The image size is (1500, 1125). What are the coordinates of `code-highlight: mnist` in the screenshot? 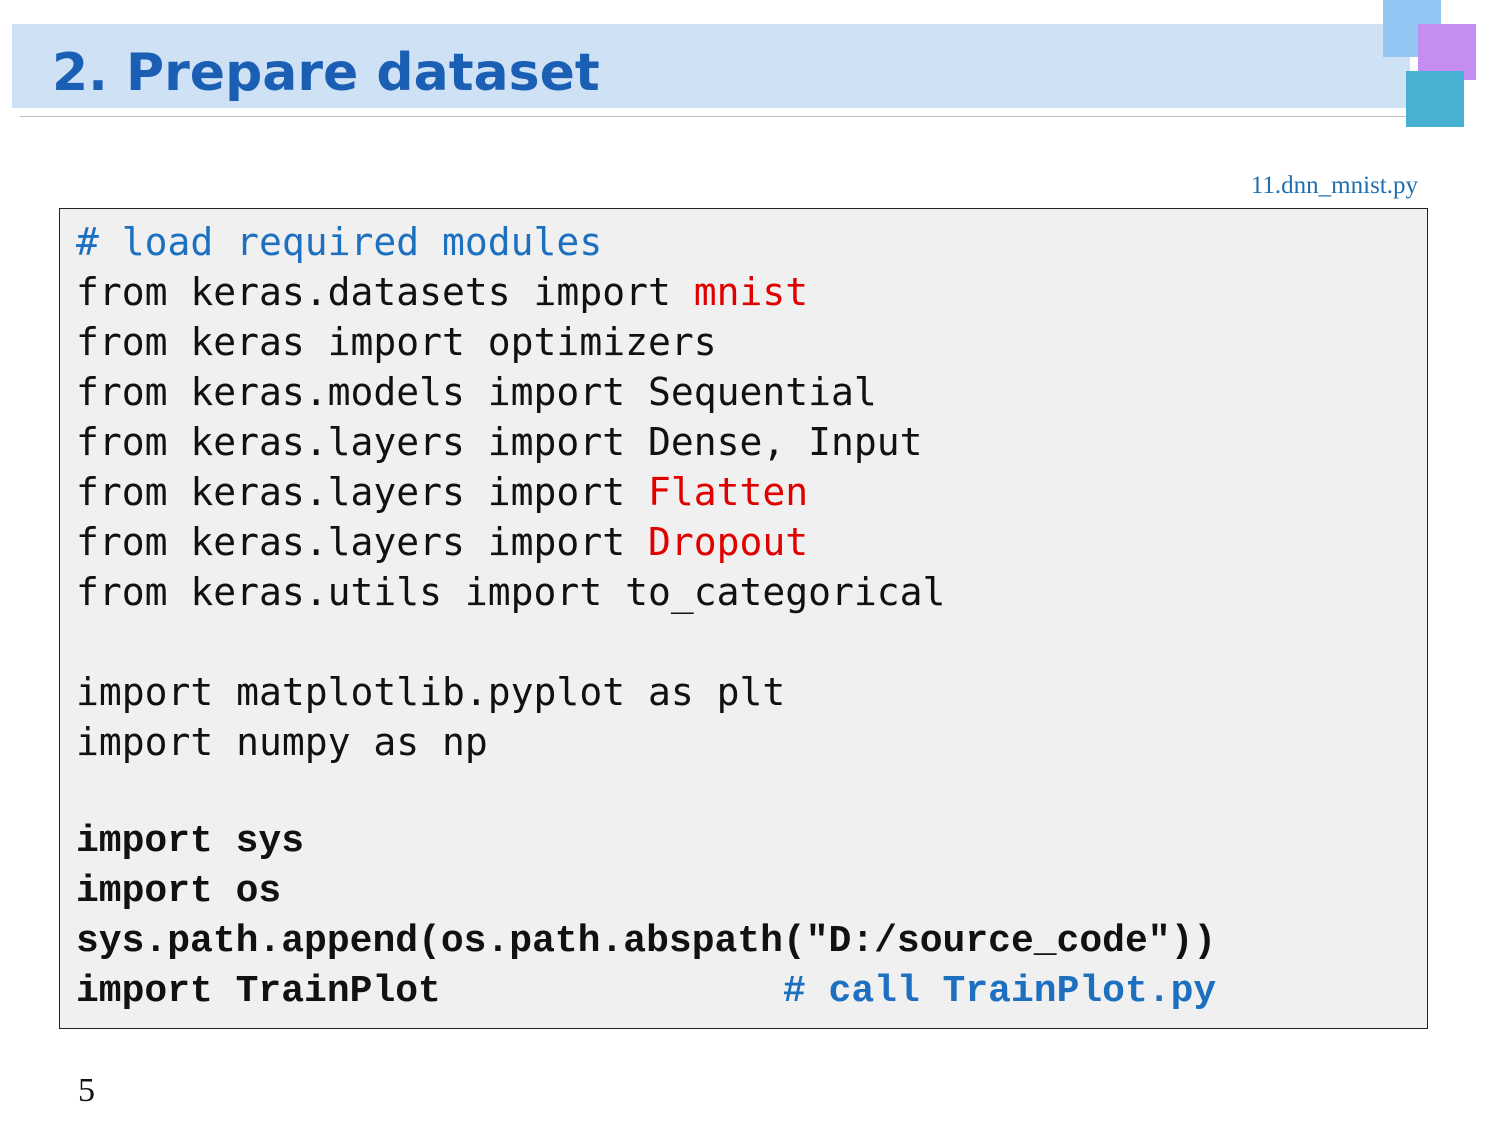 It's located at (751, 292).